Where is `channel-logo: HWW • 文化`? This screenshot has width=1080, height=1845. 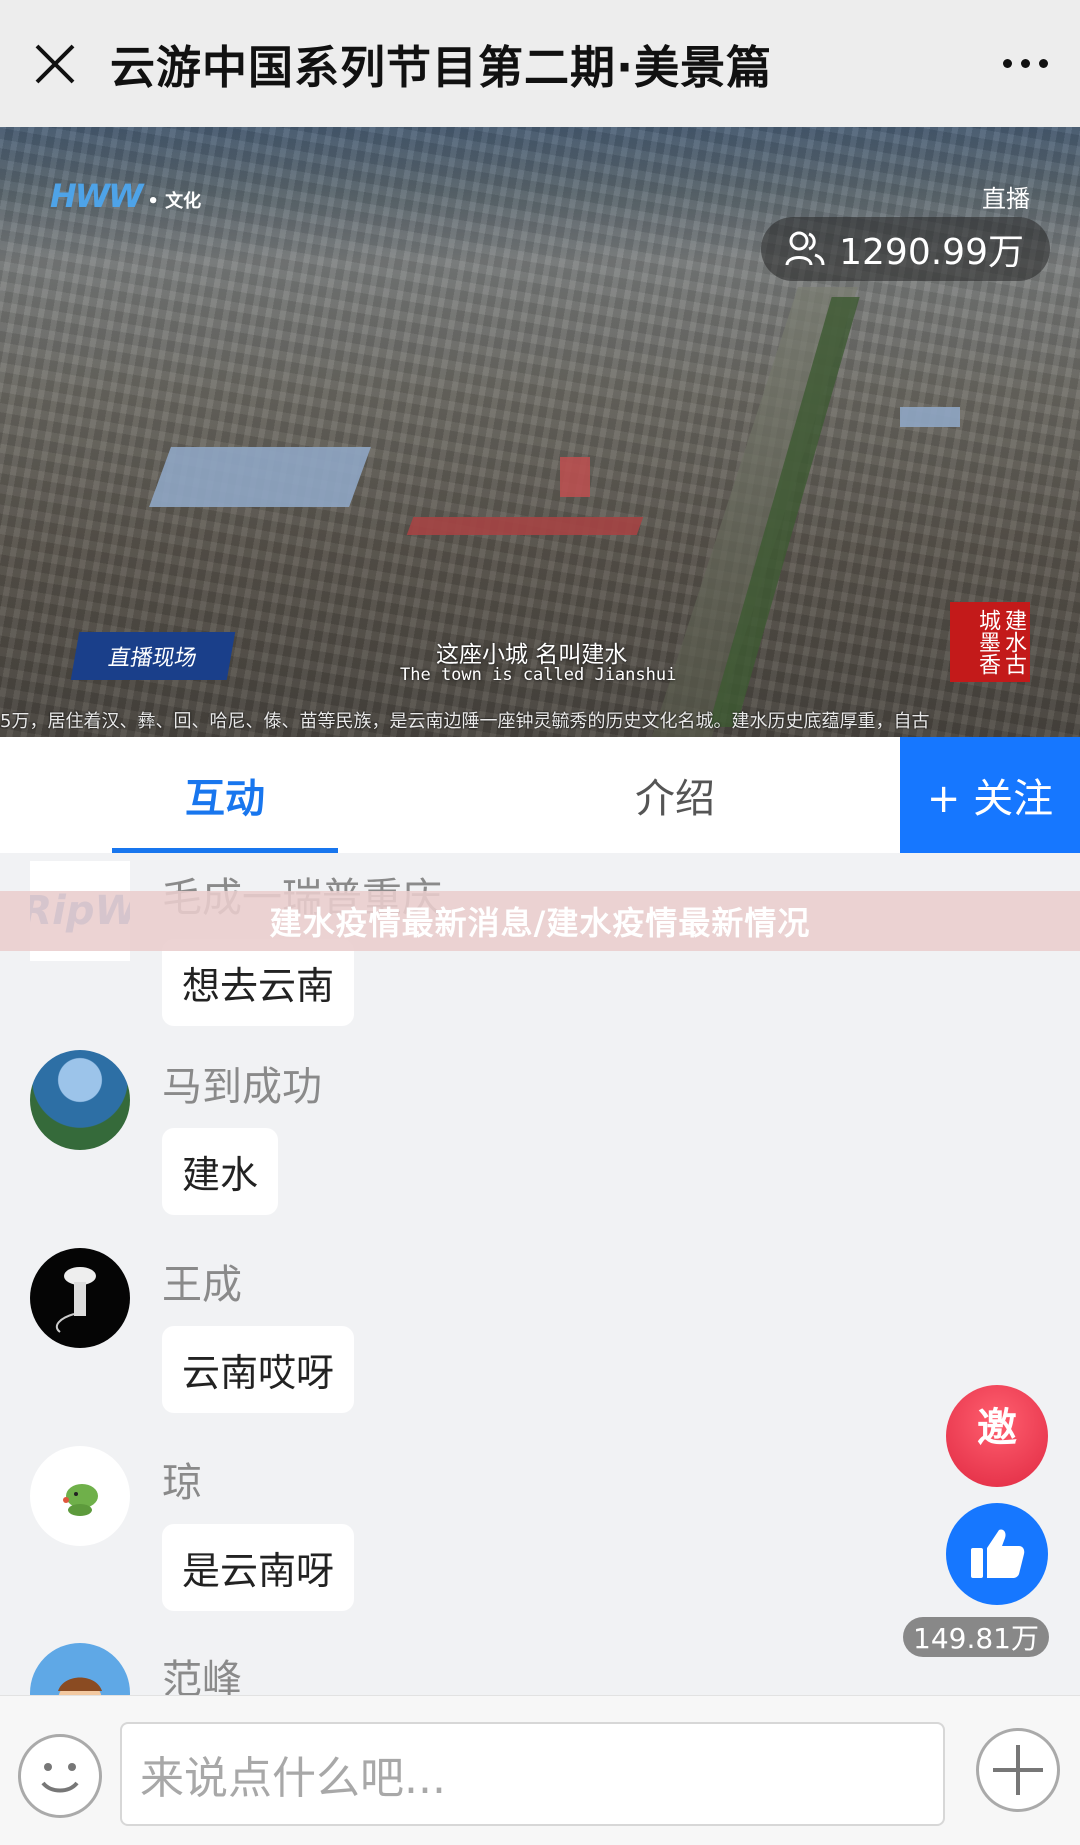
channel-logo: HWW • 文化 is located at coordinates (126, 196).